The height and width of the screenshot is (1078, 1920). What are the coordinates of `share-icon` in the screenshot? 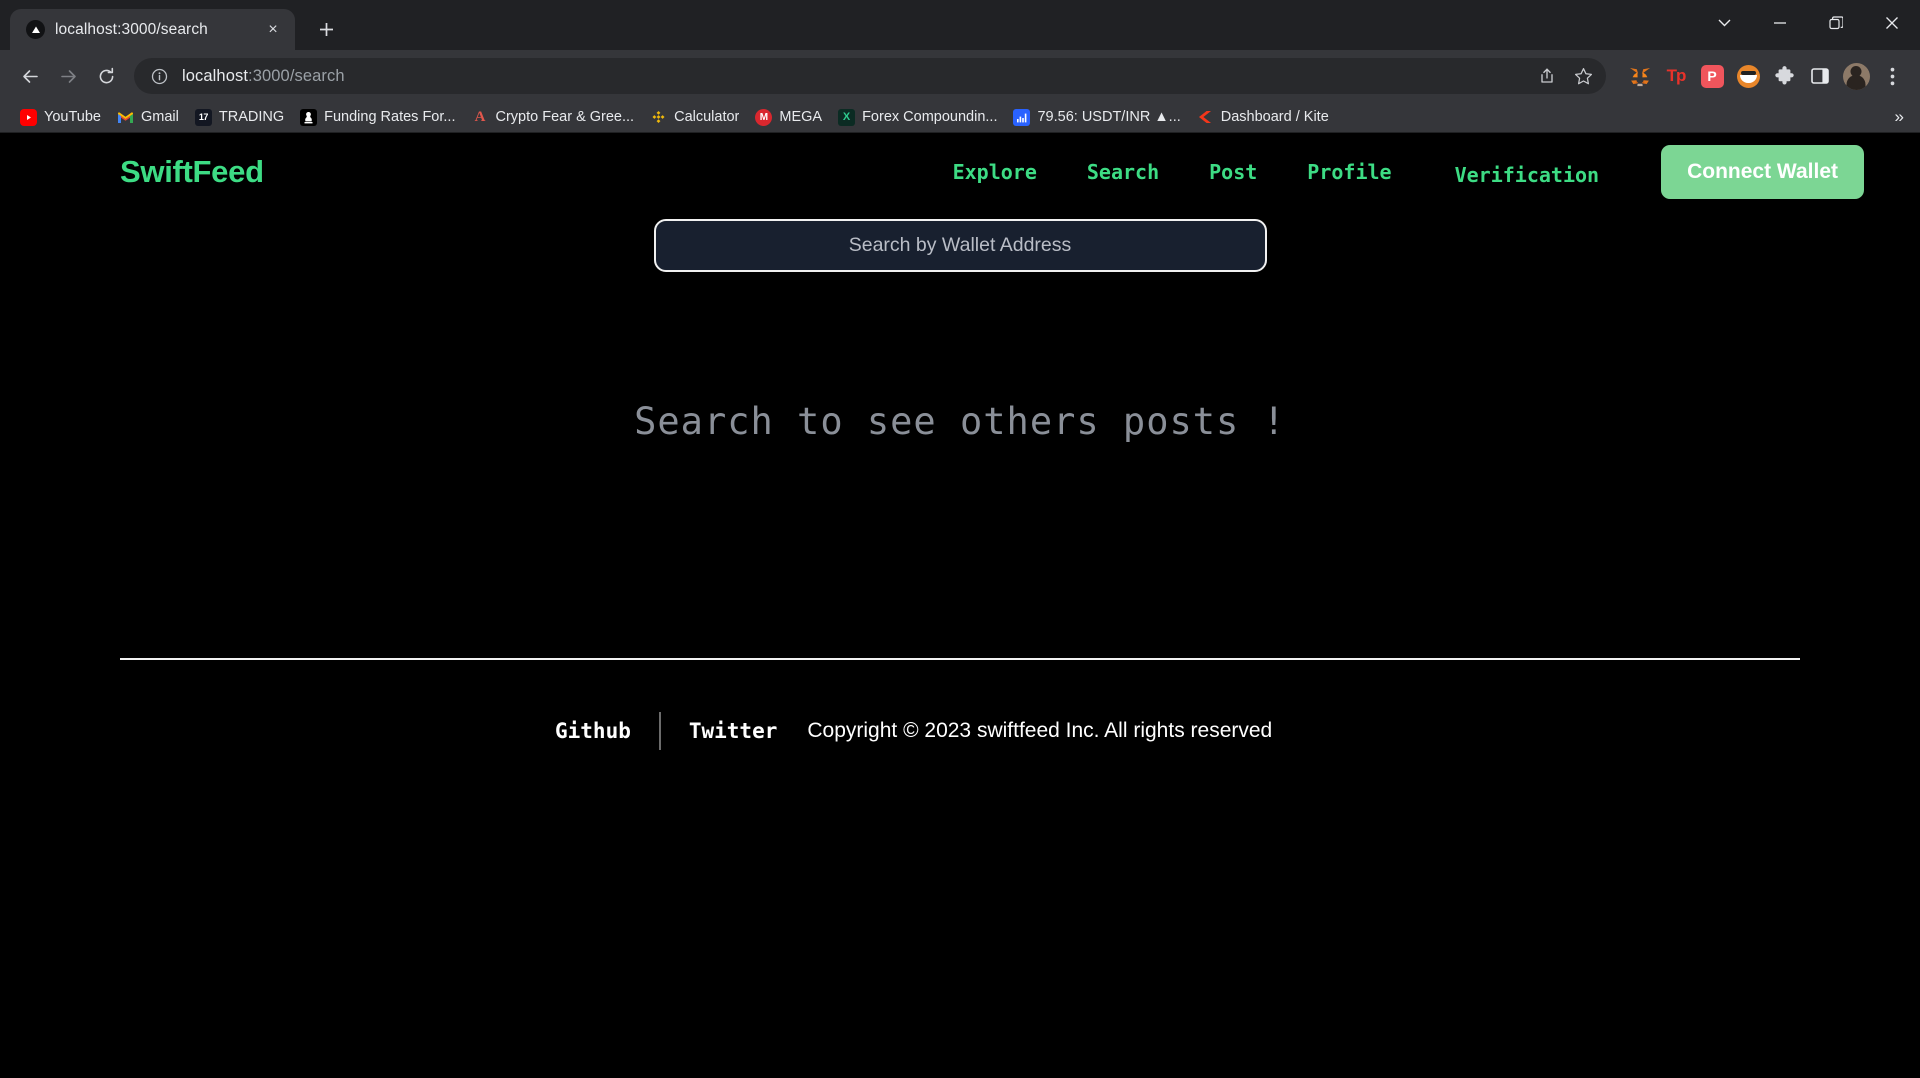 It's located at (1547, 76).